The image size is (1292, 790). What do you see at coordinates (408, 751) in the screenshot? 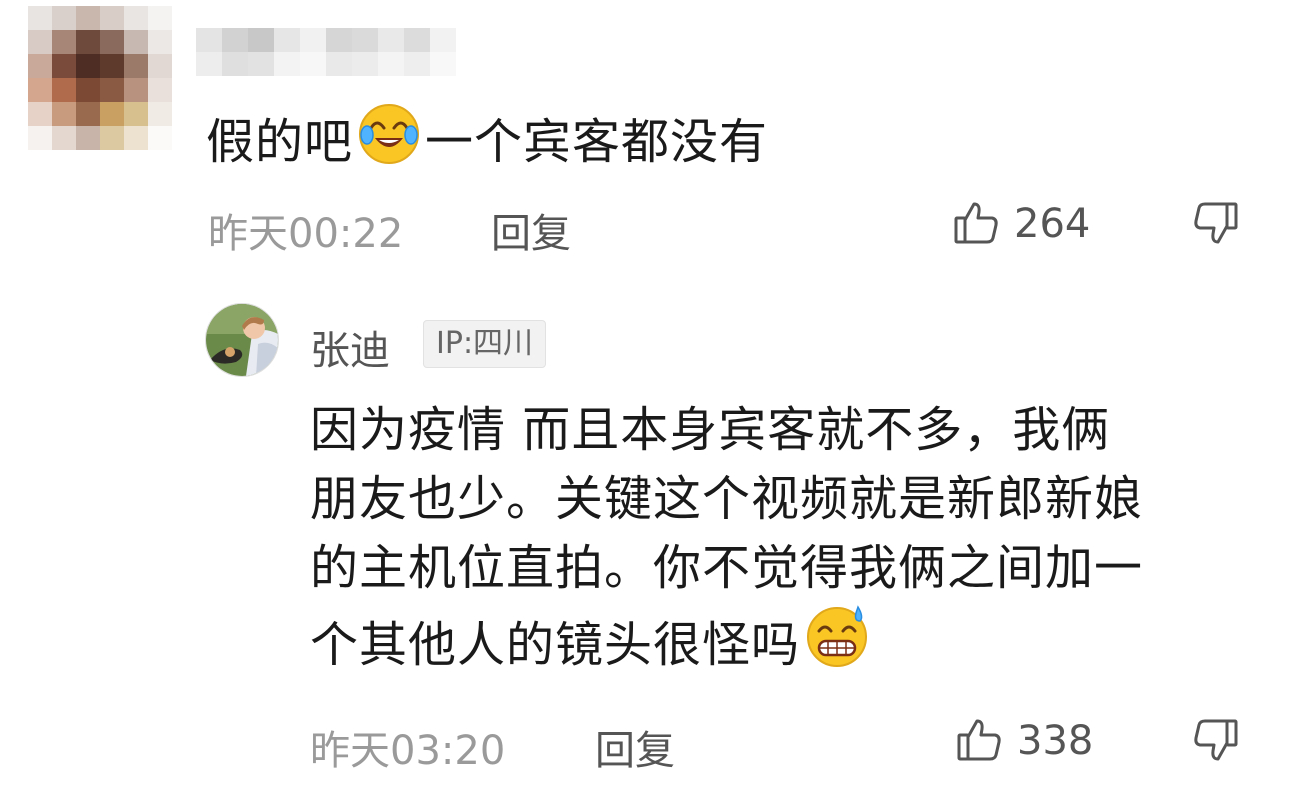
I see `reply-time: 昨天03:20` at bounding box center [408, 751].